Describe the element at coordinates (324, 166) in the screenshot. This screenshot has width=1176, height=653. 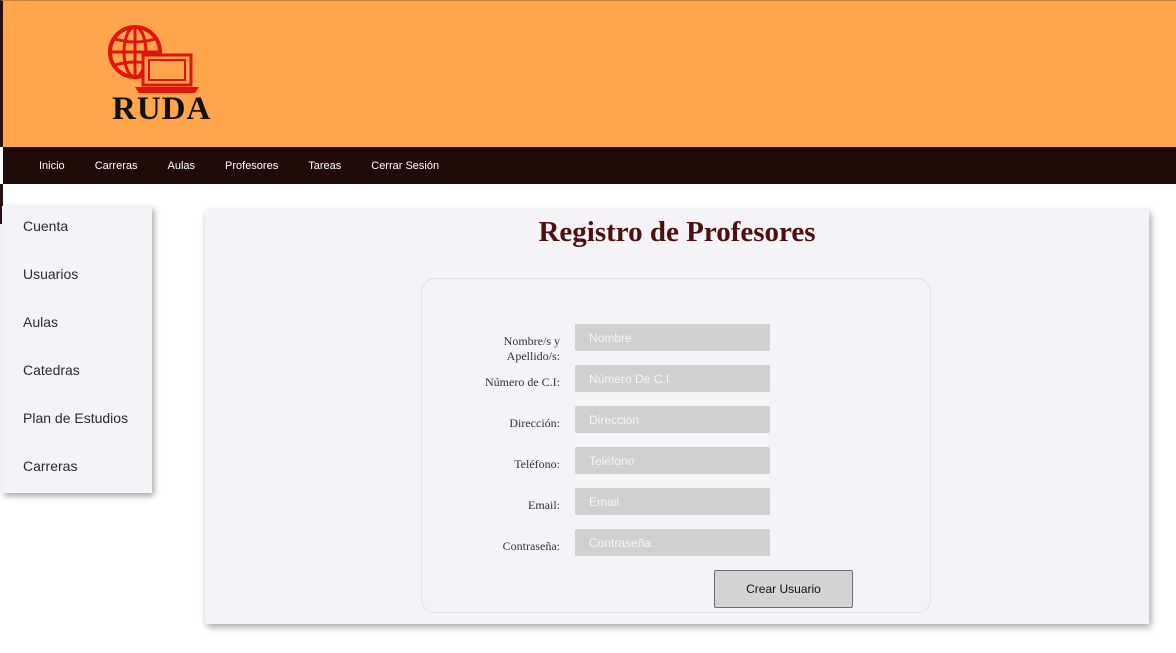
I see `nav-item-tareas: Tareas` at that location.